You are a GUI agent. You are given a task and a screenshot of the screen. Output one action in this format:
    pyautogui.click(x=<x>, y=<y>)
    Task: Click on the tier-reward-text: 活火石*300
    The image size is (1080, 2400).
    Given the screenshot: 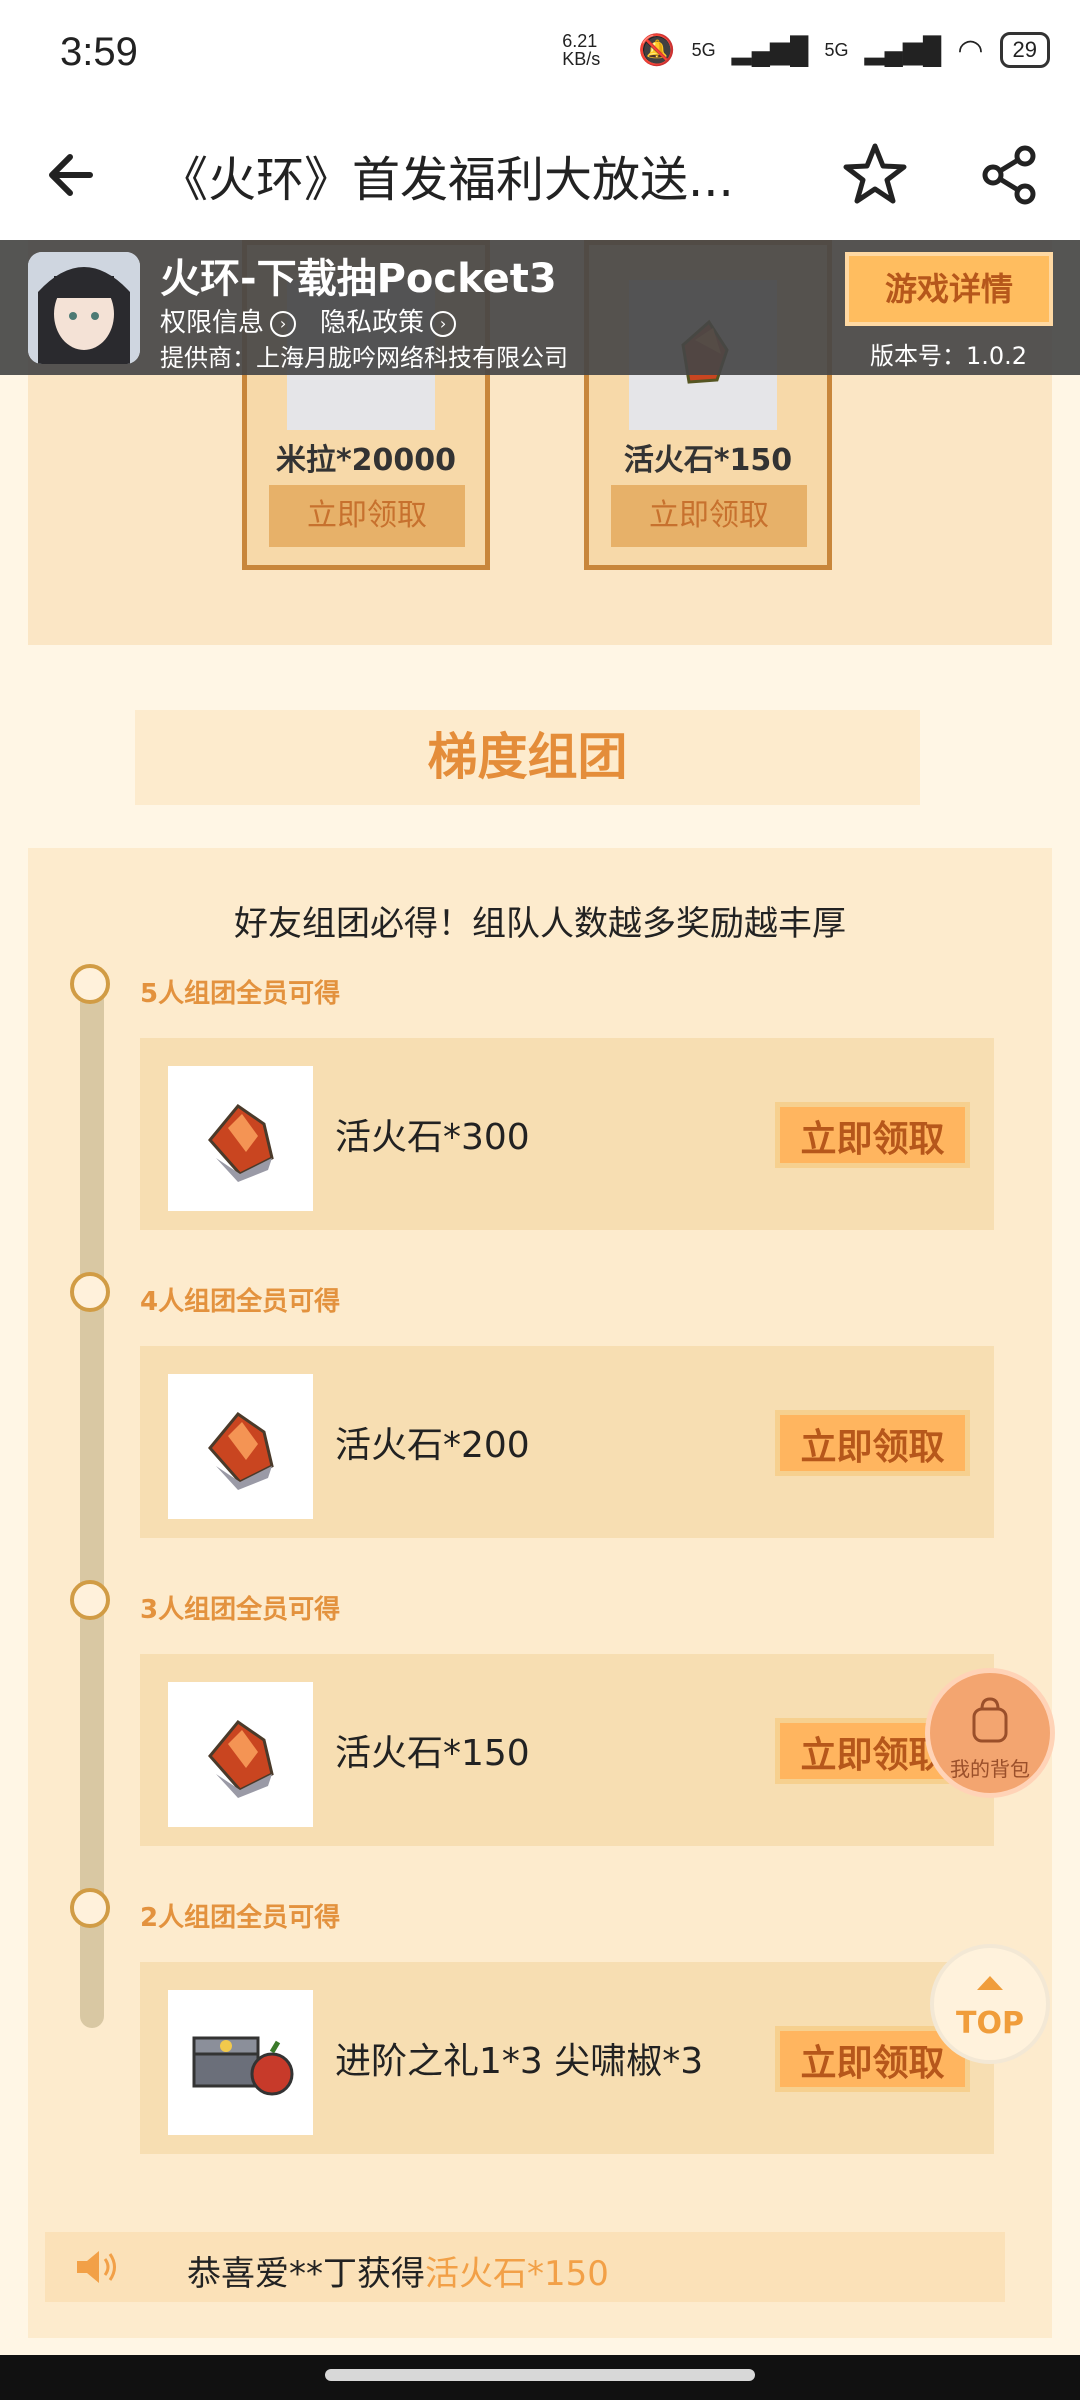 What is the action you would take?
    pyautogui.click(x=432, y=1137)
    